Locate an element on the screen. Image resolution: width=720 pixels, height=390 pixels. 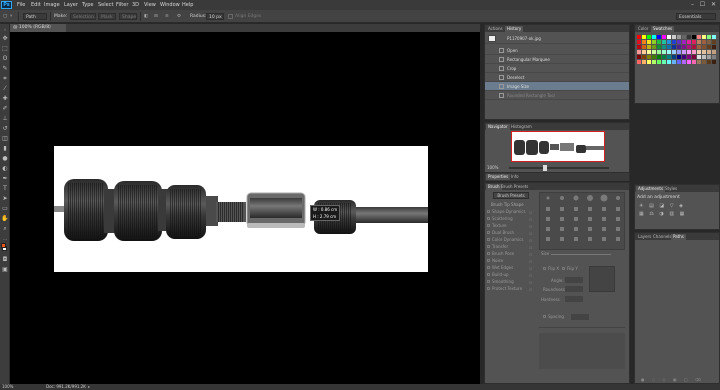
brush-option: Scattering ⊡ is located at coordinates (511, 218).